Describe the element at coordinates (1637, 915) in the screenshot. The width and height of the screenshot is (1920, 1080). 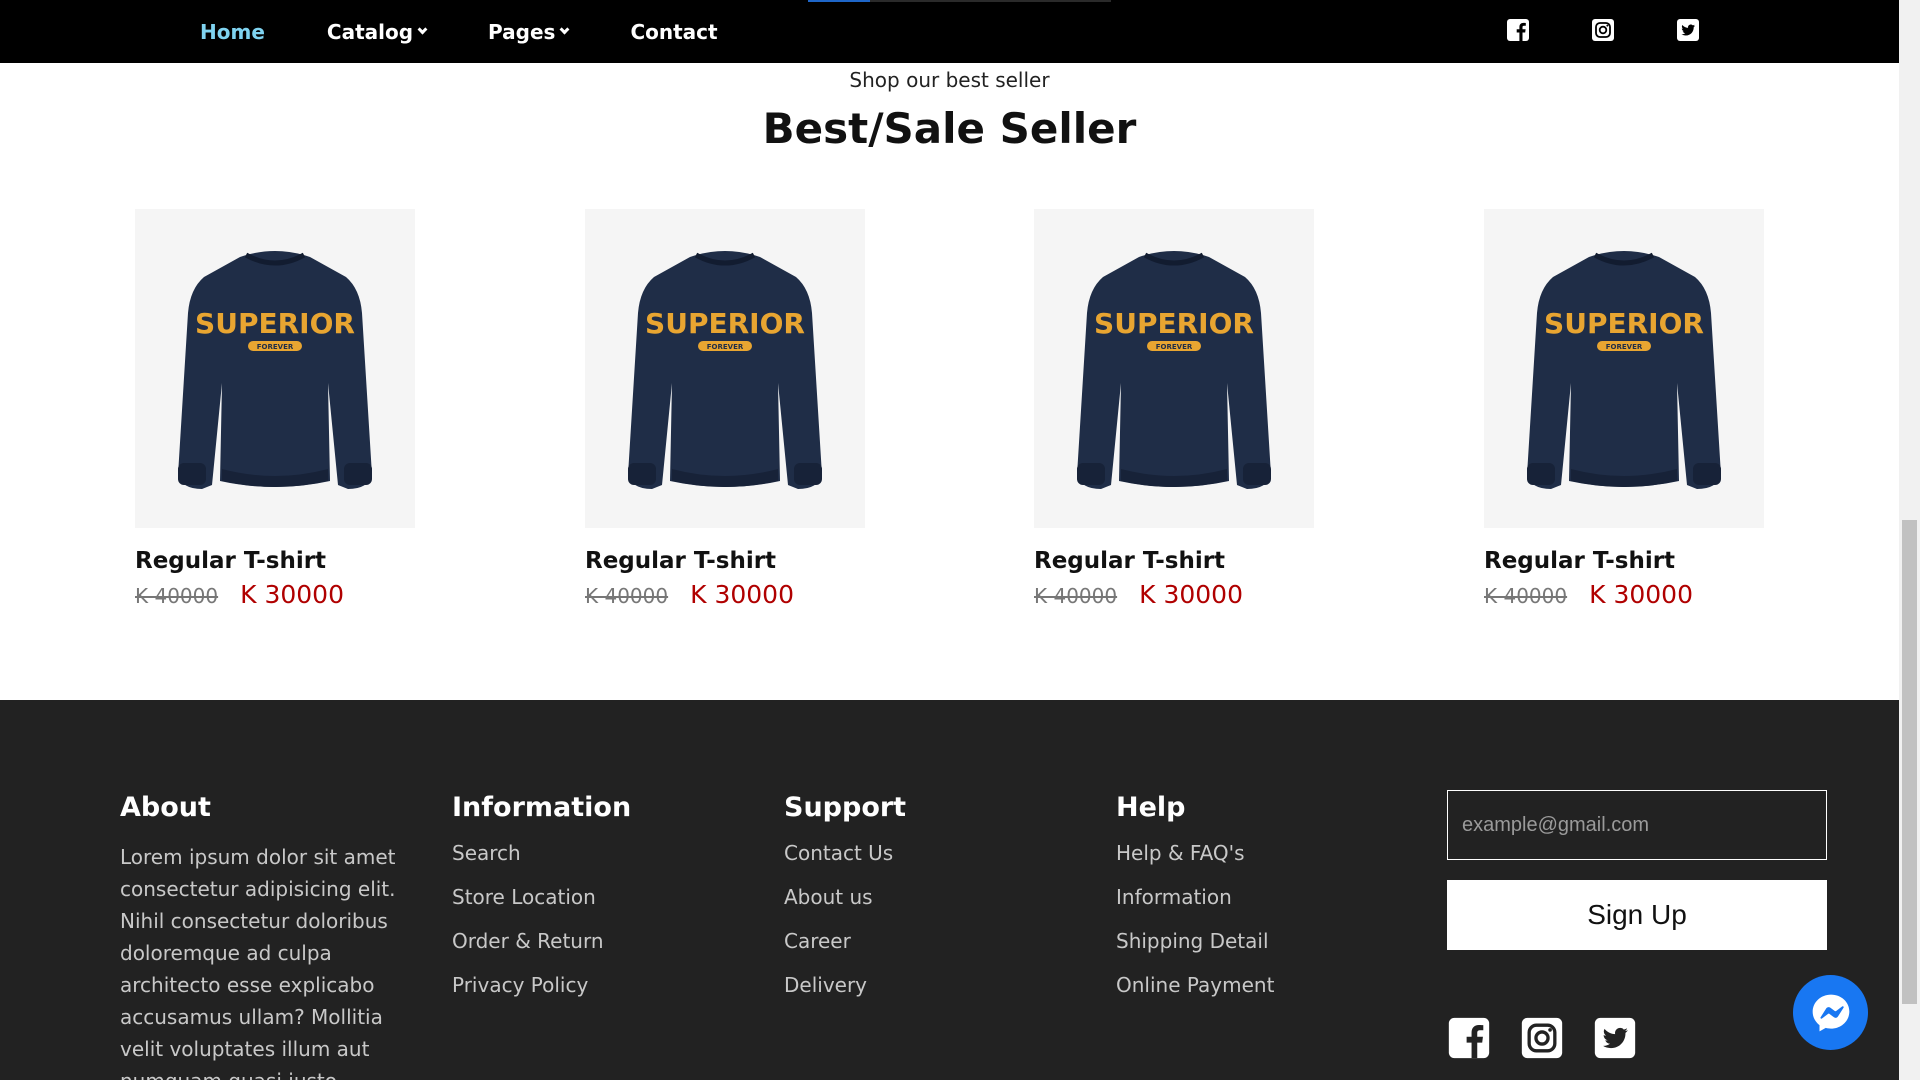
I see `sign-up-button: Sign Up` at that location.